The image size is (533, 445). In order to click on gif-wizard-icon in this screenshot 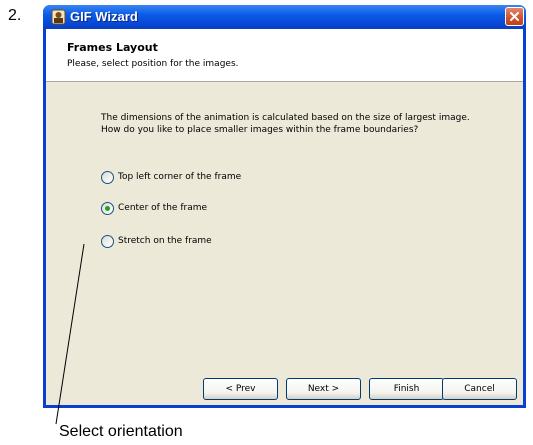, I will do `click(58, 17)`.